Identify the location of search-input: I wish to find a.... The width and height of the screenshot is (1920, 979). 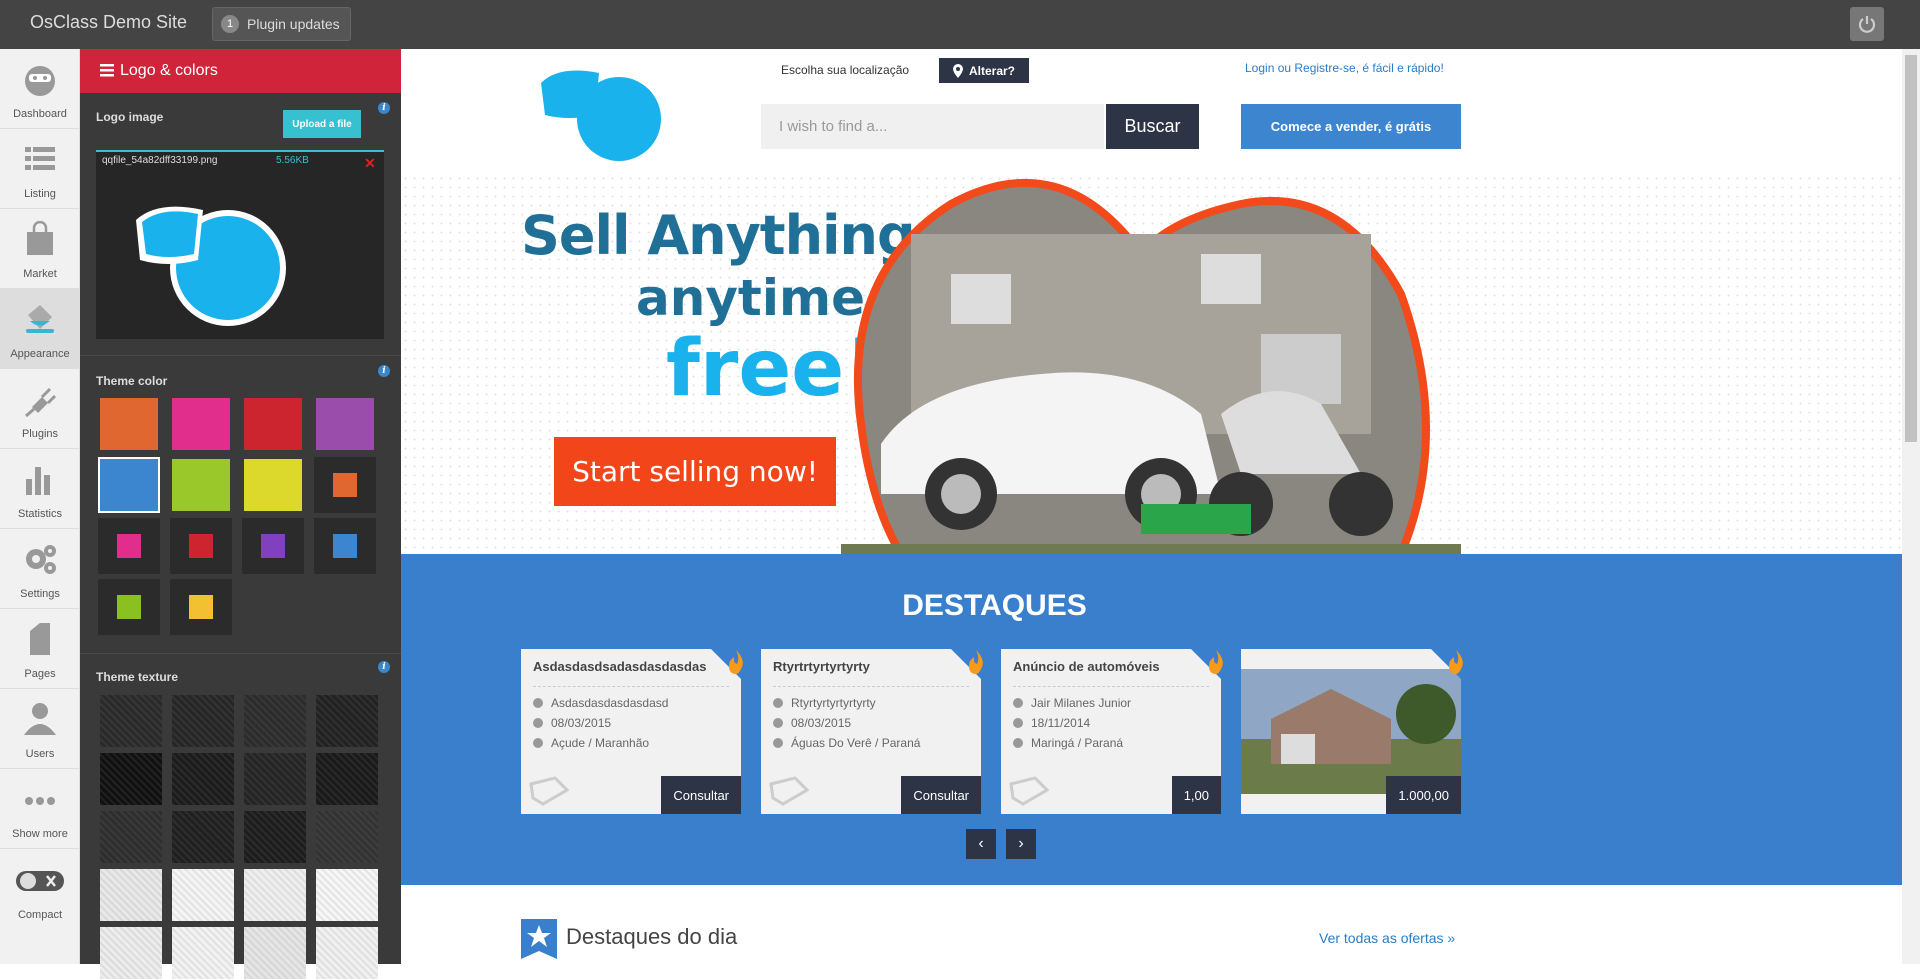
(932, 126).